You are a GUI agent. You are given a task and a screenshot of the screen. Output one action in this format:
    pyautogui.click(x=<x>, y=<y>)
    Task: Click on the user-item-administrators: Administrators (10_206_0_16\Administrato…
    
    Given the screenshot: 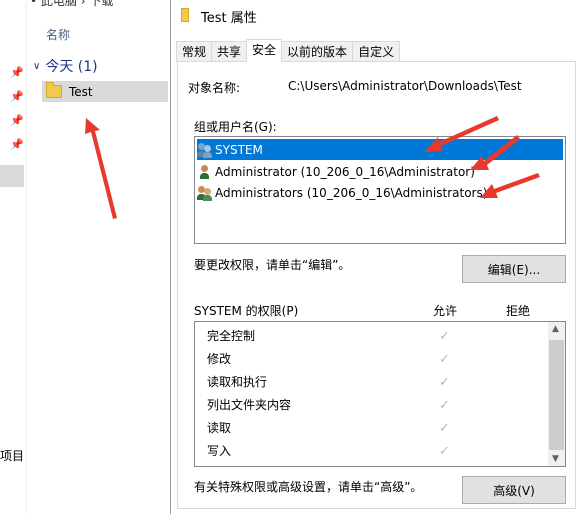 What is the action you would take?
    pyautogui.click(x=380, y=192)
    